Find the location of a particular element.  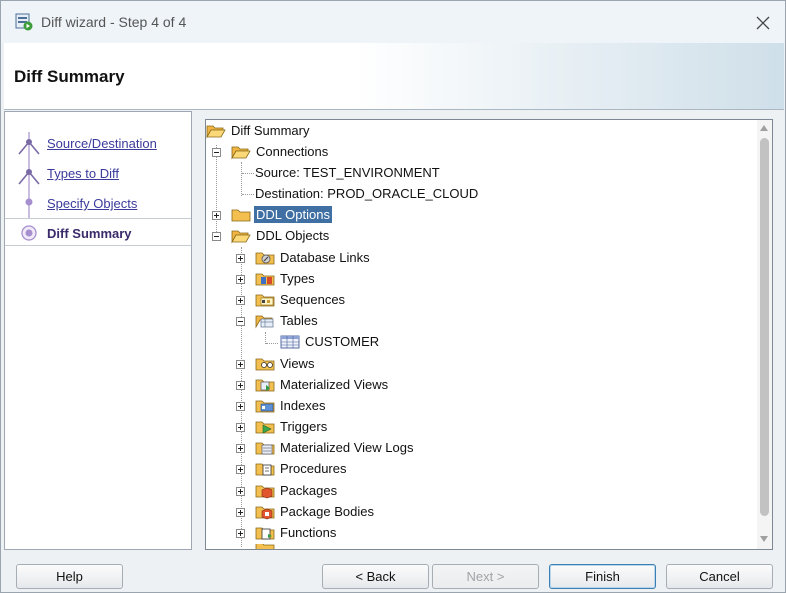

tree-node-sequences: Sequences is located at coordinates (301, 299).